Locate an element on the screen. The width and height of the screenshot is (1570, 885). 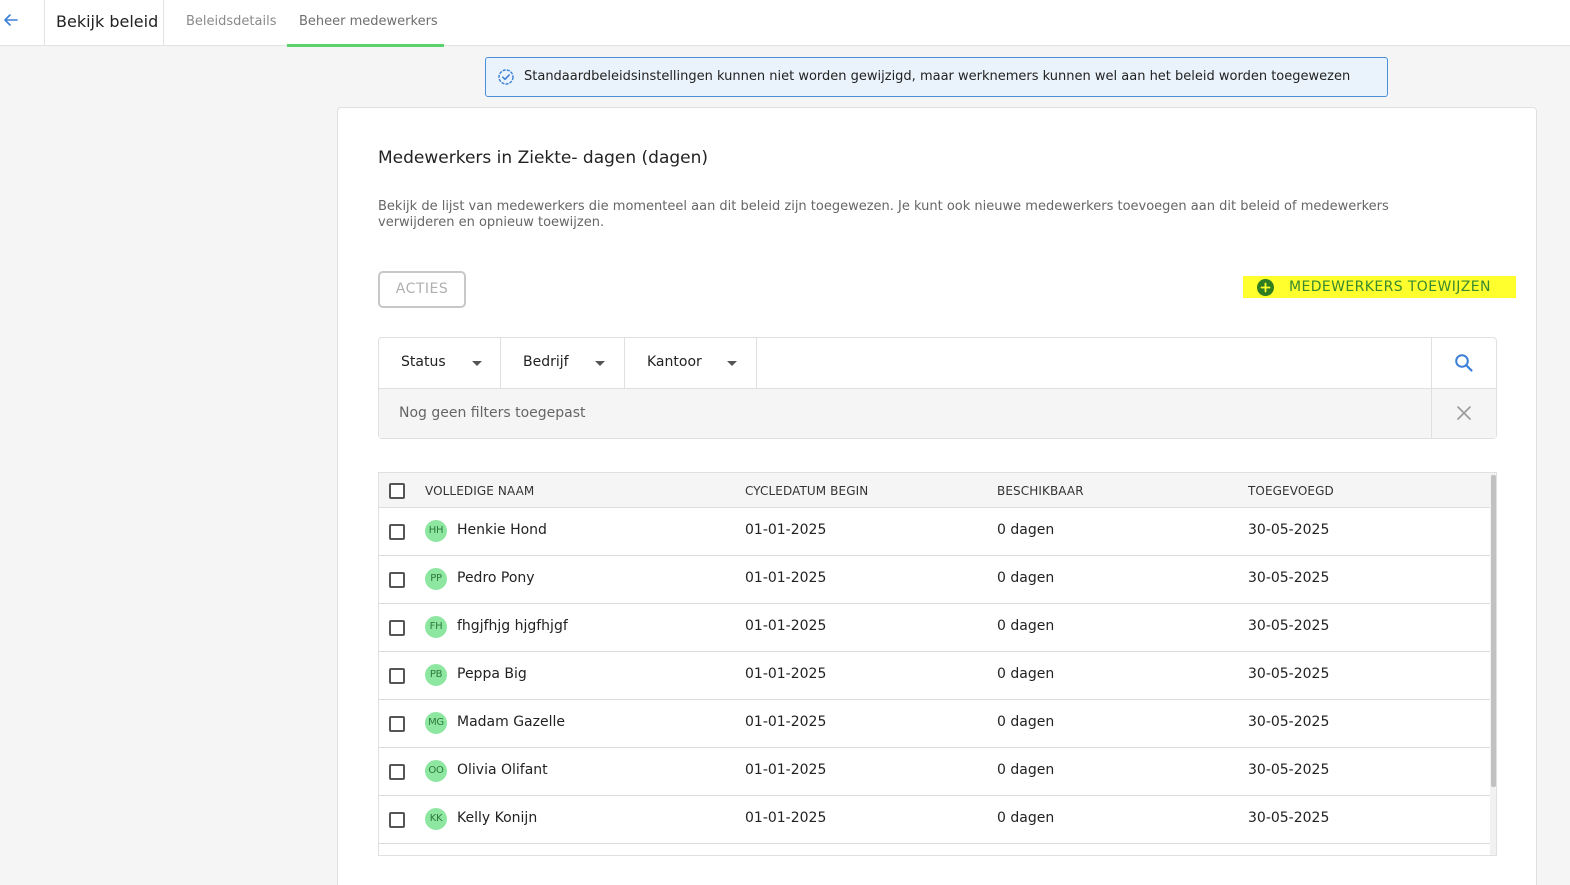
search-icon is located at coordinates (1464, 363).